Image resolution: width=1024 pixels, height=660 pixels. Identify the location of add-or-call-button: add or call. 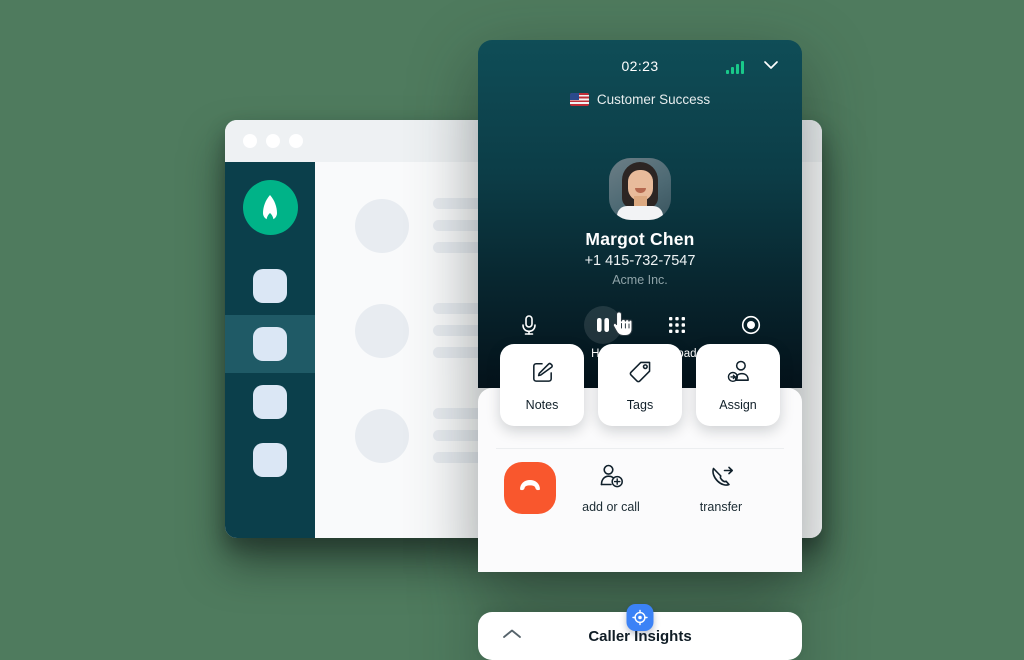
(611, 488).